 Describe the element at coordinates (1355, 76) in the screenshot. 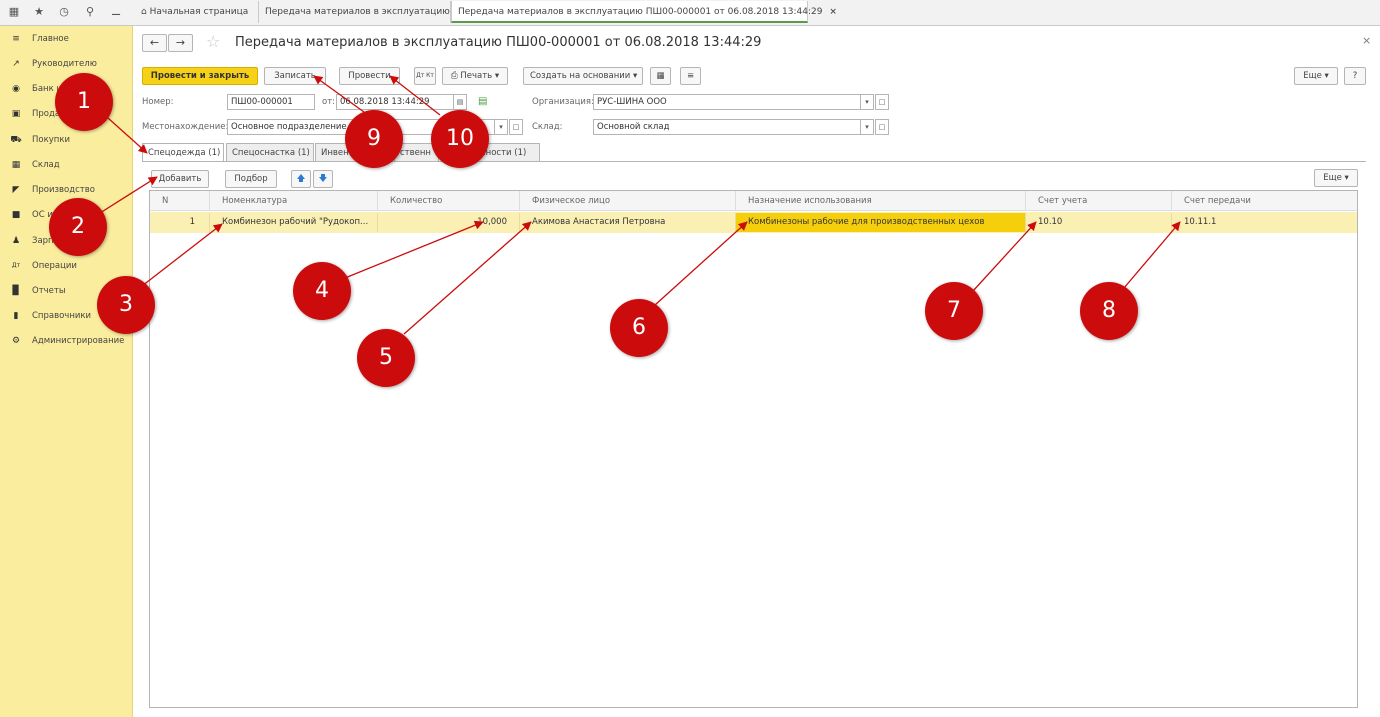

I see `help-button: ?` at that location.